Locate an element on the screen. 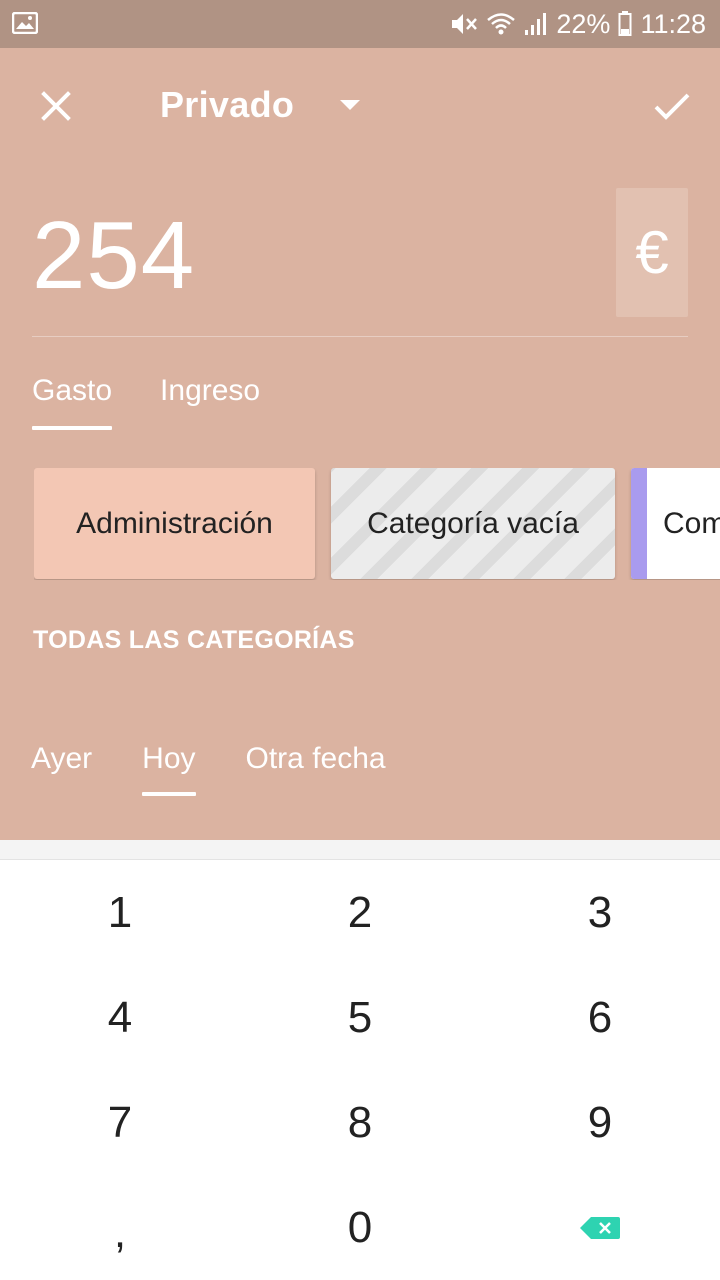 This screenshot has width=720, height=1280. date-tabs: Ayer Hoy Otra fecha is located at coordinates (208, 769).